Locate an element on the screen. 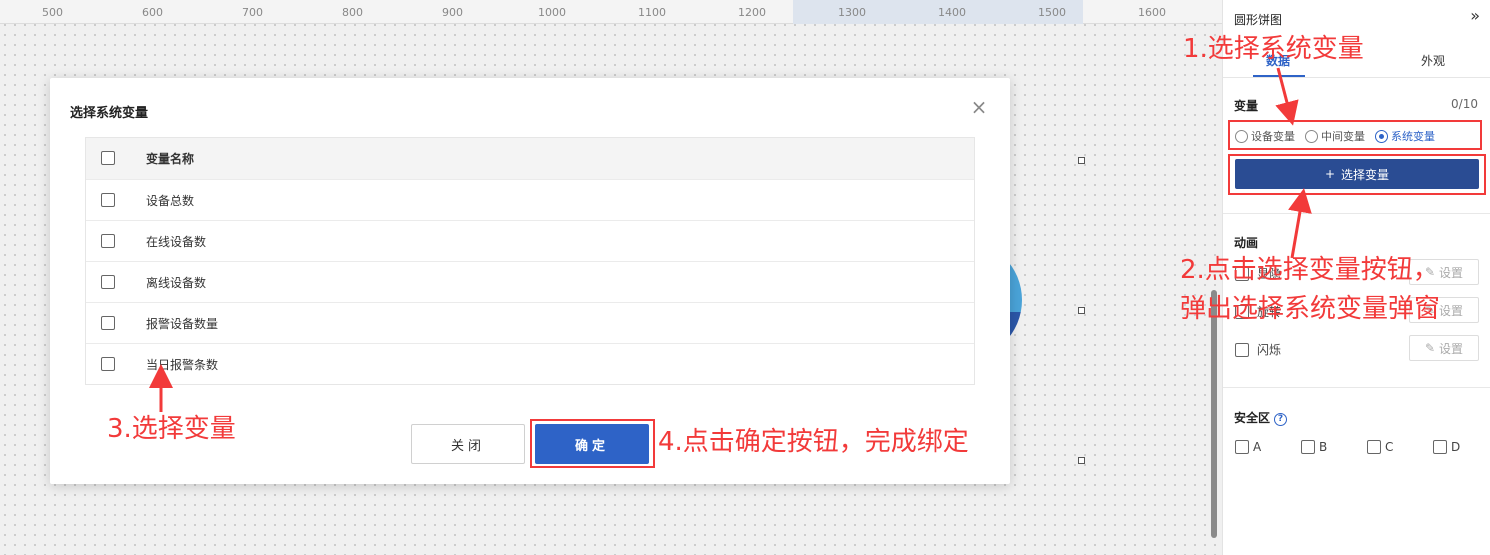 The height and width of the screenshot is (555, 1490). ruler-tick: 1500 is located at coordinates (1052, 12).